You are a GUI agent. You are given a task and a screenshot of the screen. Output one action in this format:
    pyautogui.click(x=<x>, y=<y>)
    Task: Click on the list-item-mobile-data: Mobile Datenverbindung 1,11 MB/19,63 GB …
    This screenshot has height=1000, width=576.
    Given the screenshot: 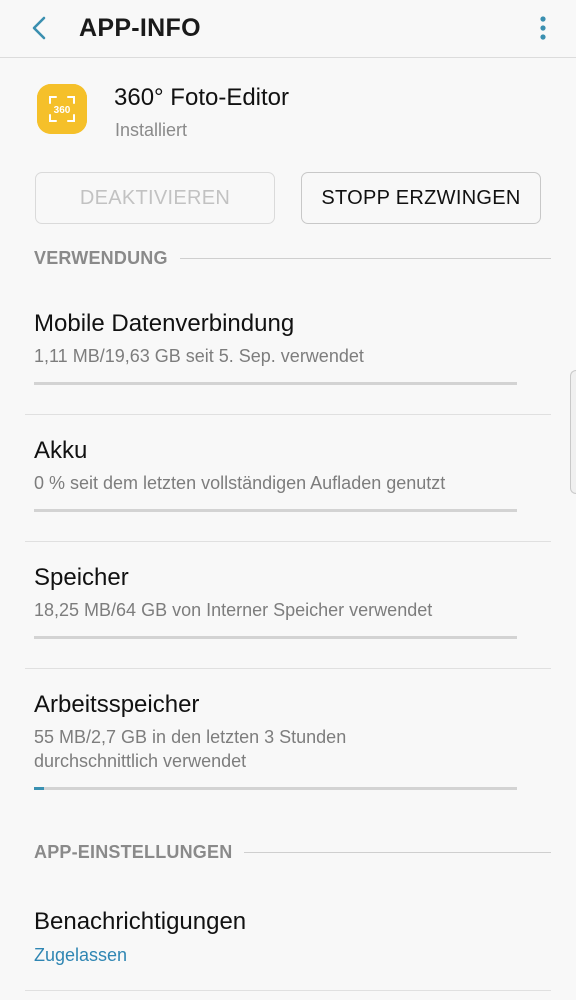 What is the action you would take?
    pyautogui.click(x=288, y=351)
    